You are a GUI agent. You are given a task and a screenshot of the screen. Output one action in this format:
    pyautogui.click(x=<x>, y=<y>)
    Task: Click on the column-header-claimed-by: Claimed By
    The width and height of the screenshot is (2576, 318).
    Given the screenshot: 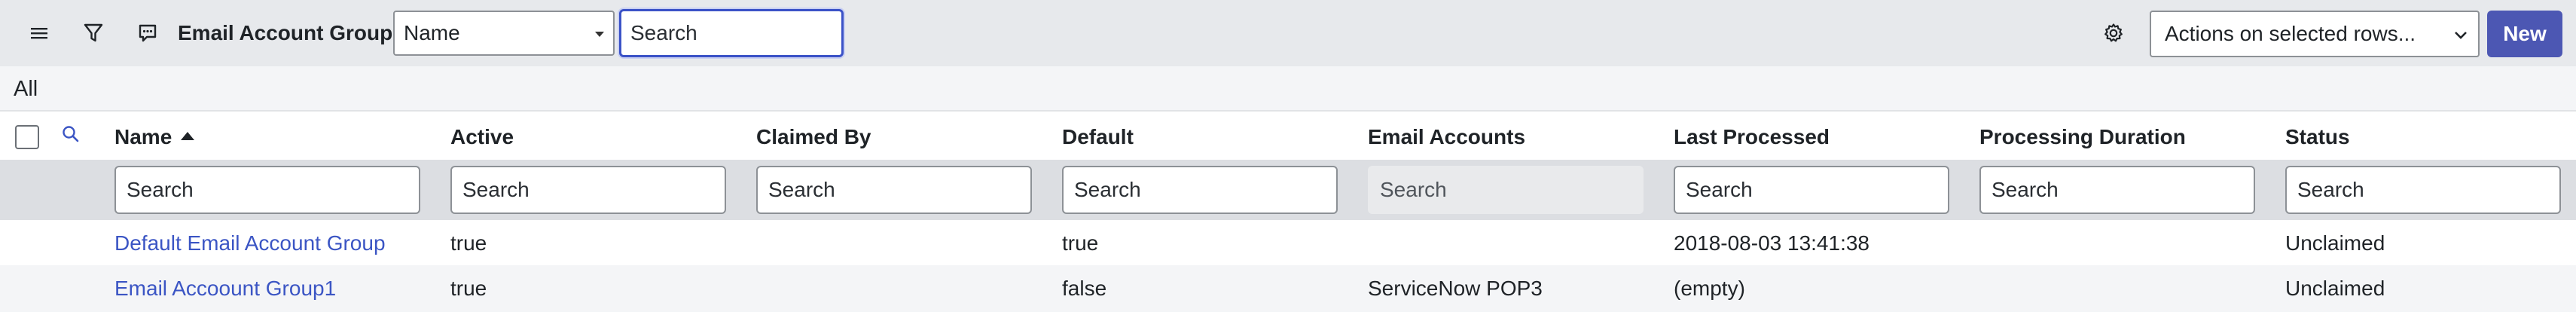 What is the action you would take?
    pyautogui.click(x=814, y=137)
    